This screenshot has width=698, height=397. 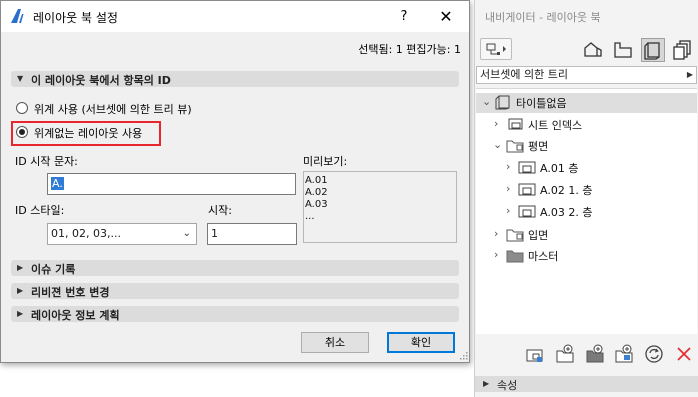 What do you see at coordinates (235, 314) in the screenshot?
I see `layout-info-scheme-section: ▶ 레이아웃 정보 계획` at bounding box center [235, 314].